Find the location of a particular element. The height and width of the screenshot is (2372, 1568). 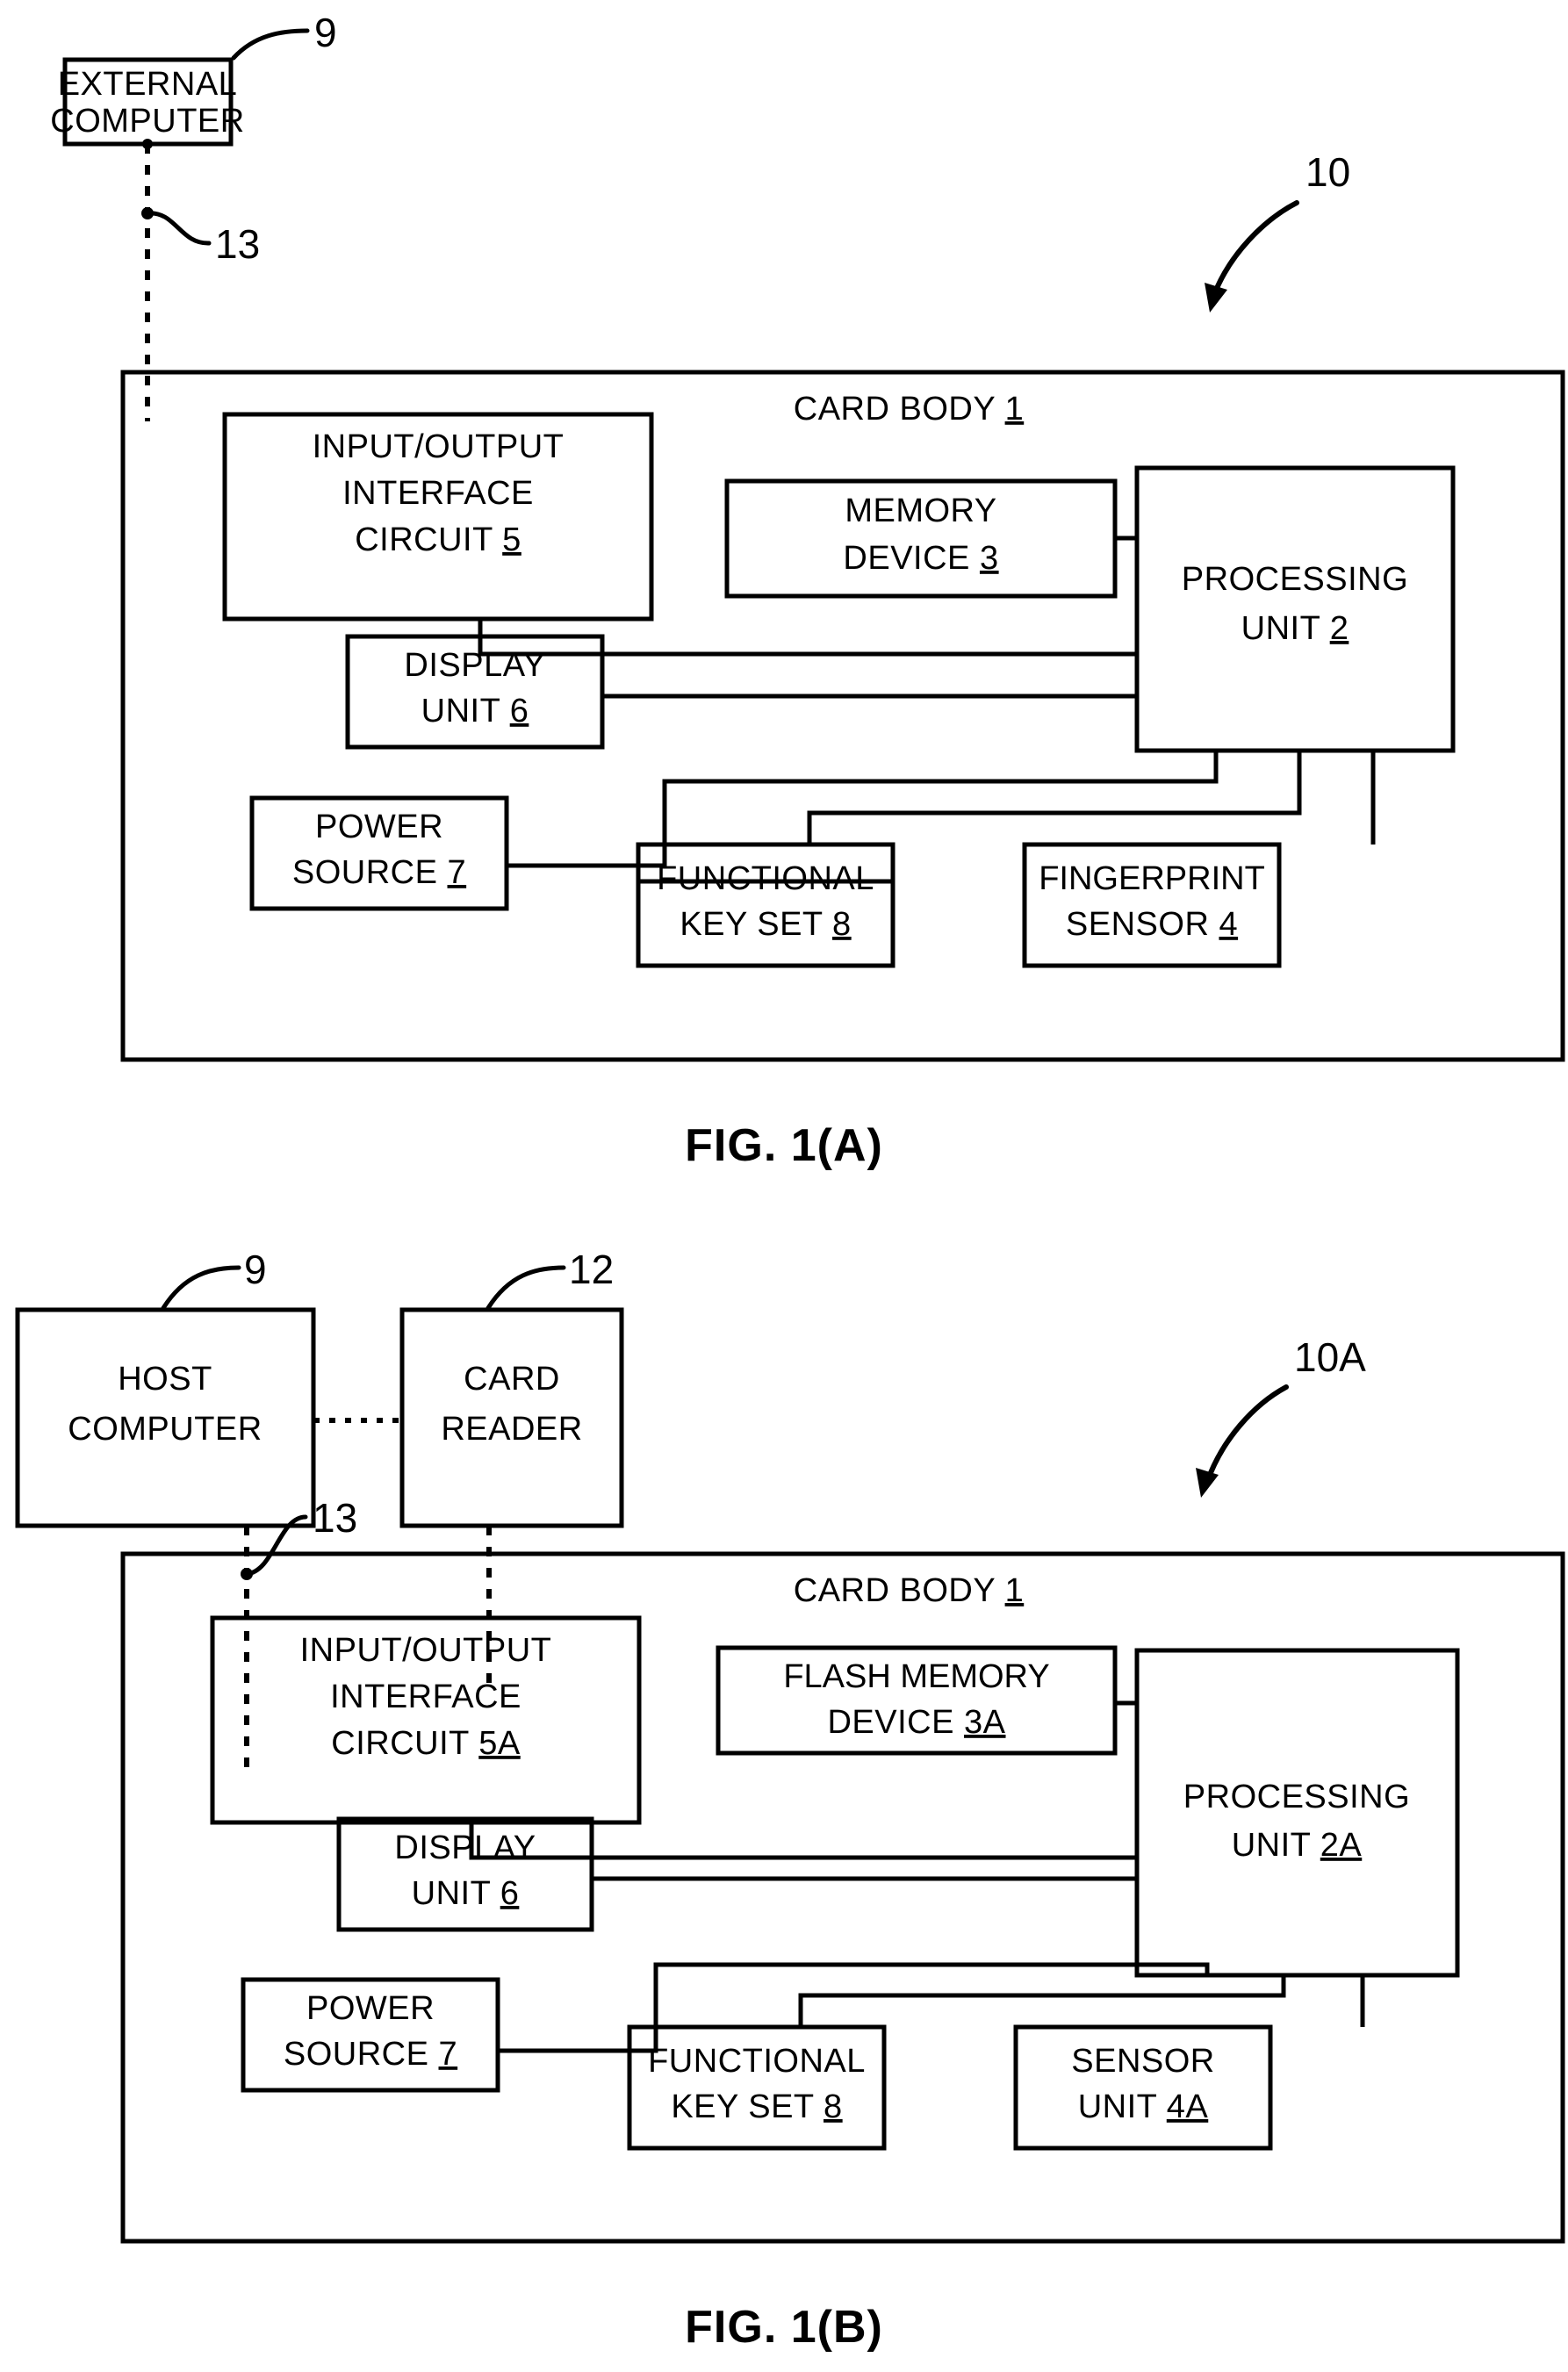

card-body-label-b: CARD BODY 1 is located at coordinates (909, 1590).